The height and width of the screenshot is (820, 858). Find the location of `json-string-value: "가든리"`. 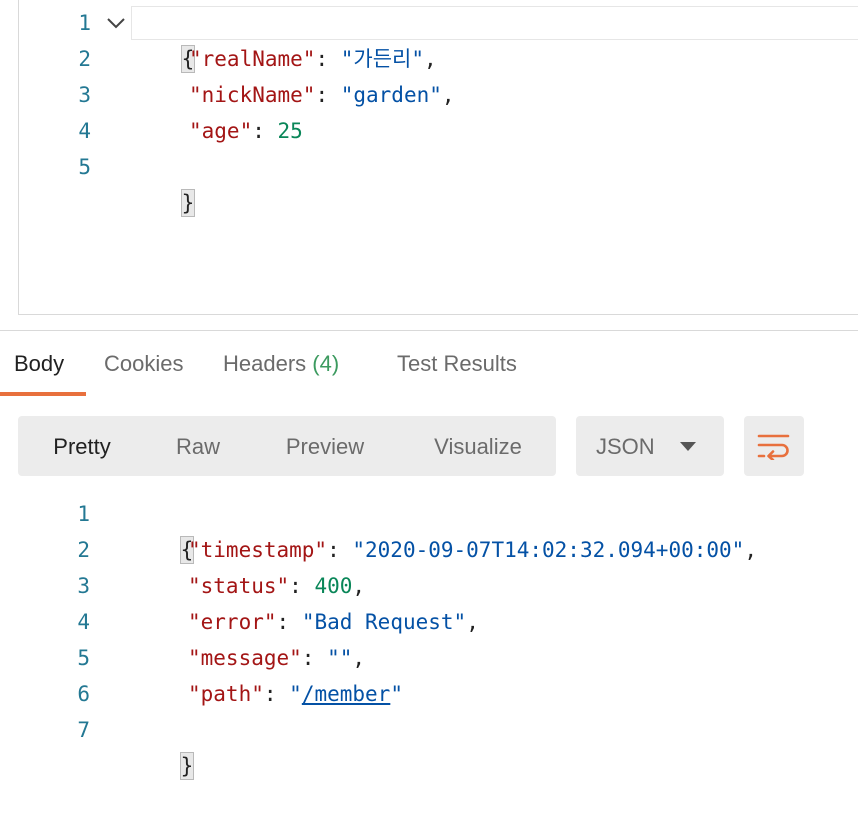

json-string-value: "가든리" is located at coordinates (382, 59).